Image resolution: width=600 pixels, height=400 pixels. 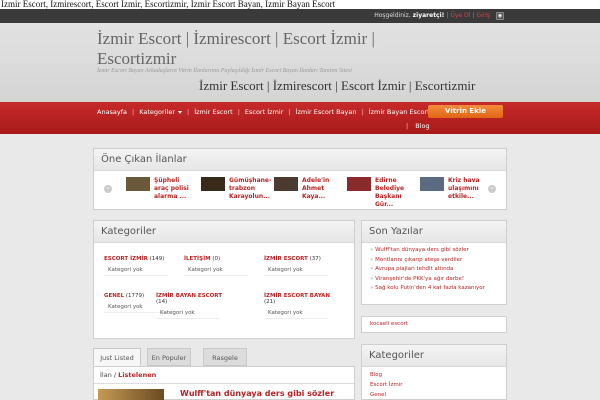 What do you see at coordinates (300, 160) in the screenshot?
I see `featured-title: Öne Çıkan İlanlar` at bounding box center [300, 160].